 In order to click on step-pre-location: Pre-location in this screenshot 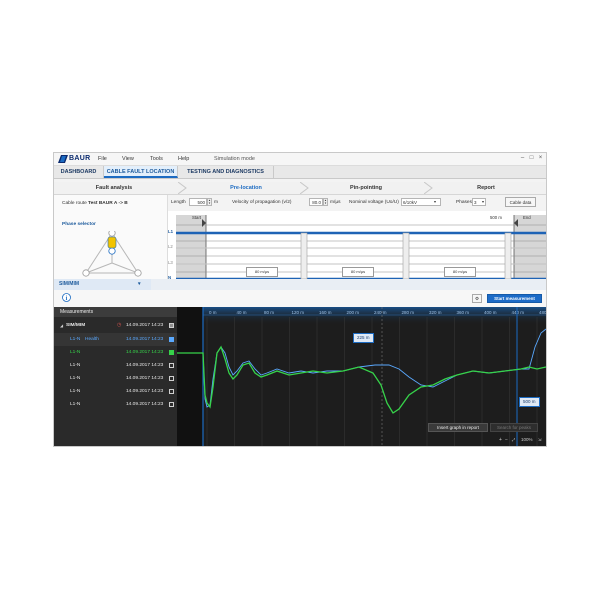, I will do `click(246, 188)`.